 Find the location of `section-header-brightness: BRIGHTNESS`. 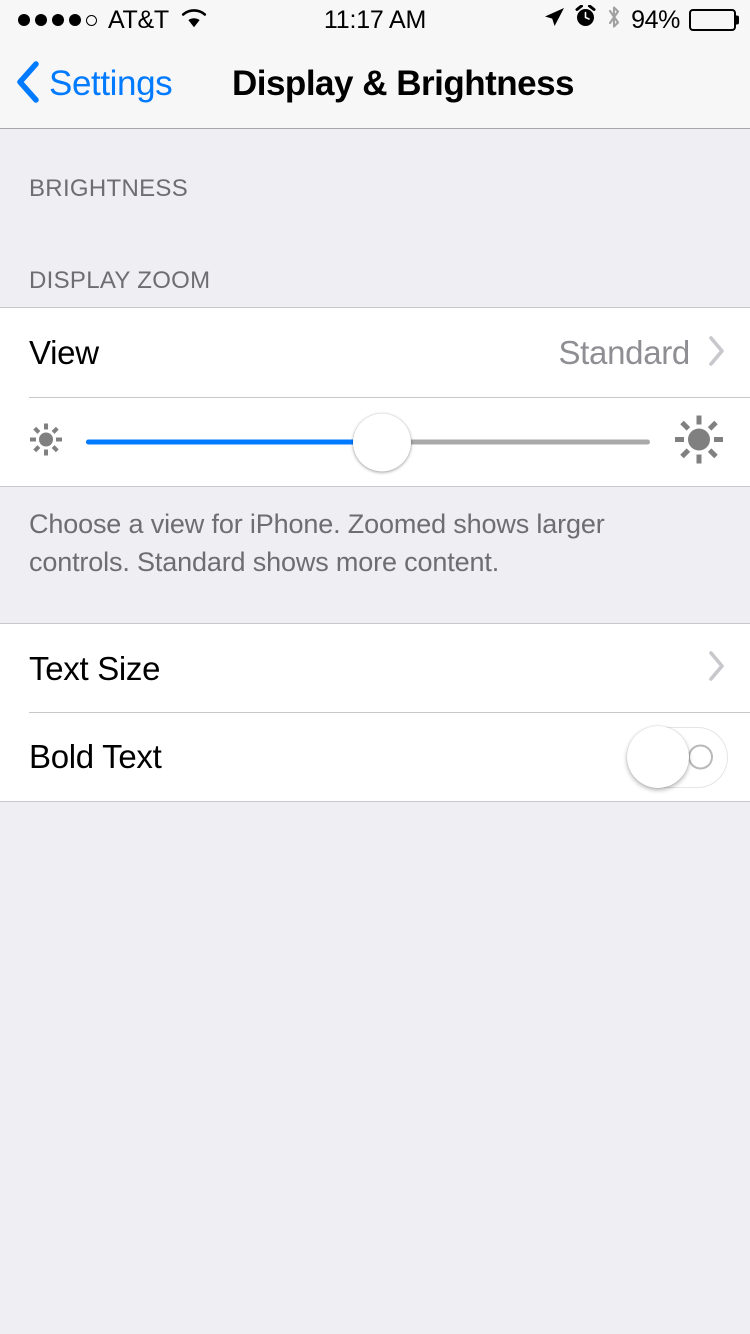

section-header-brightness: BRIGHTNESS is located at coordinates (109, 188).